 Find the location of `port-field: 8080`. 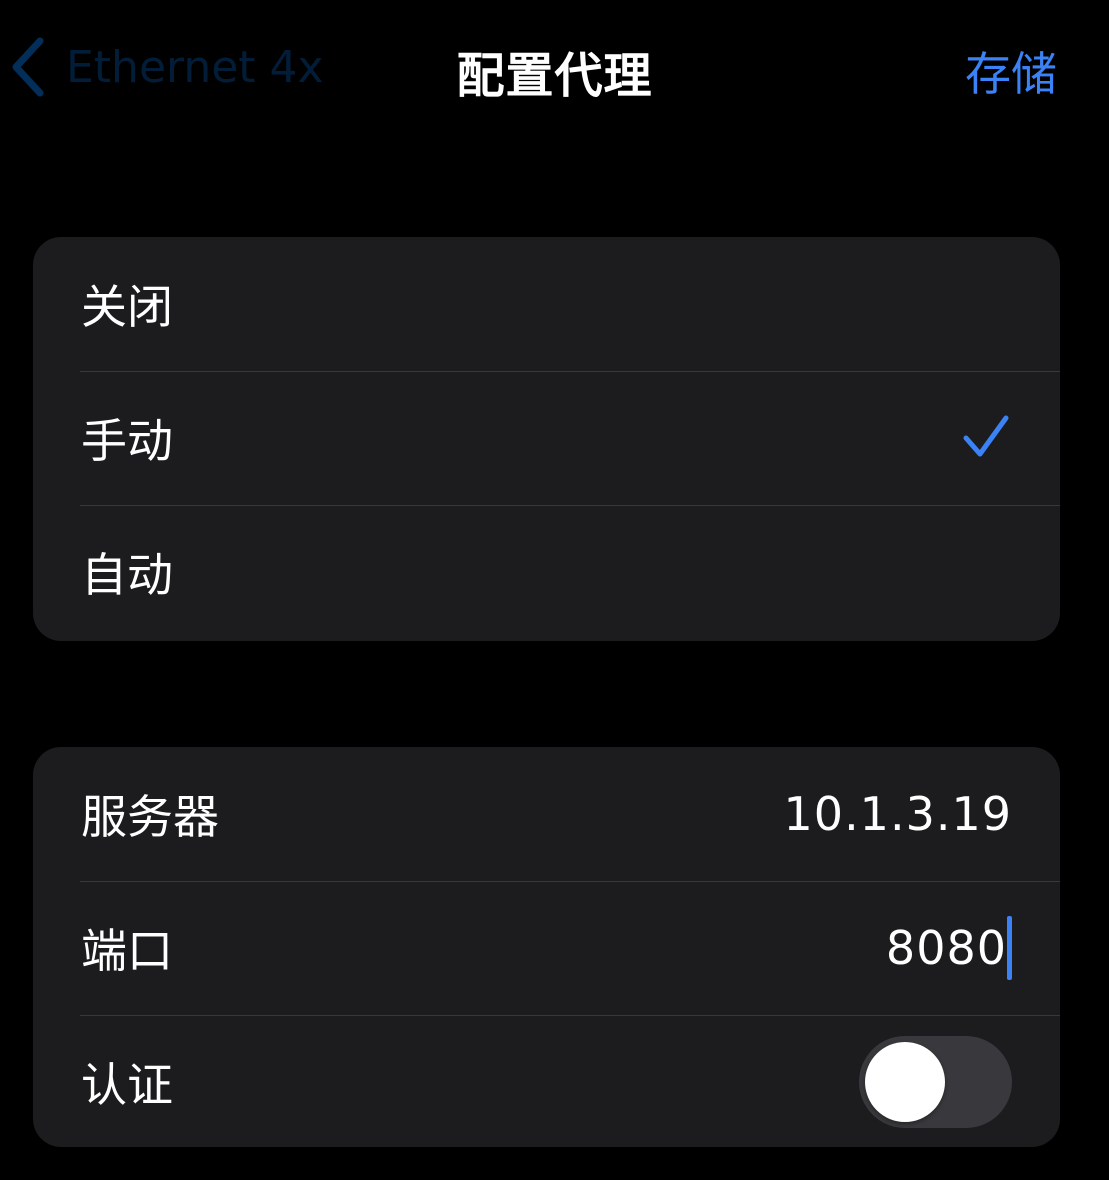

port-field: 8080 is located at coordinates (949, 948).